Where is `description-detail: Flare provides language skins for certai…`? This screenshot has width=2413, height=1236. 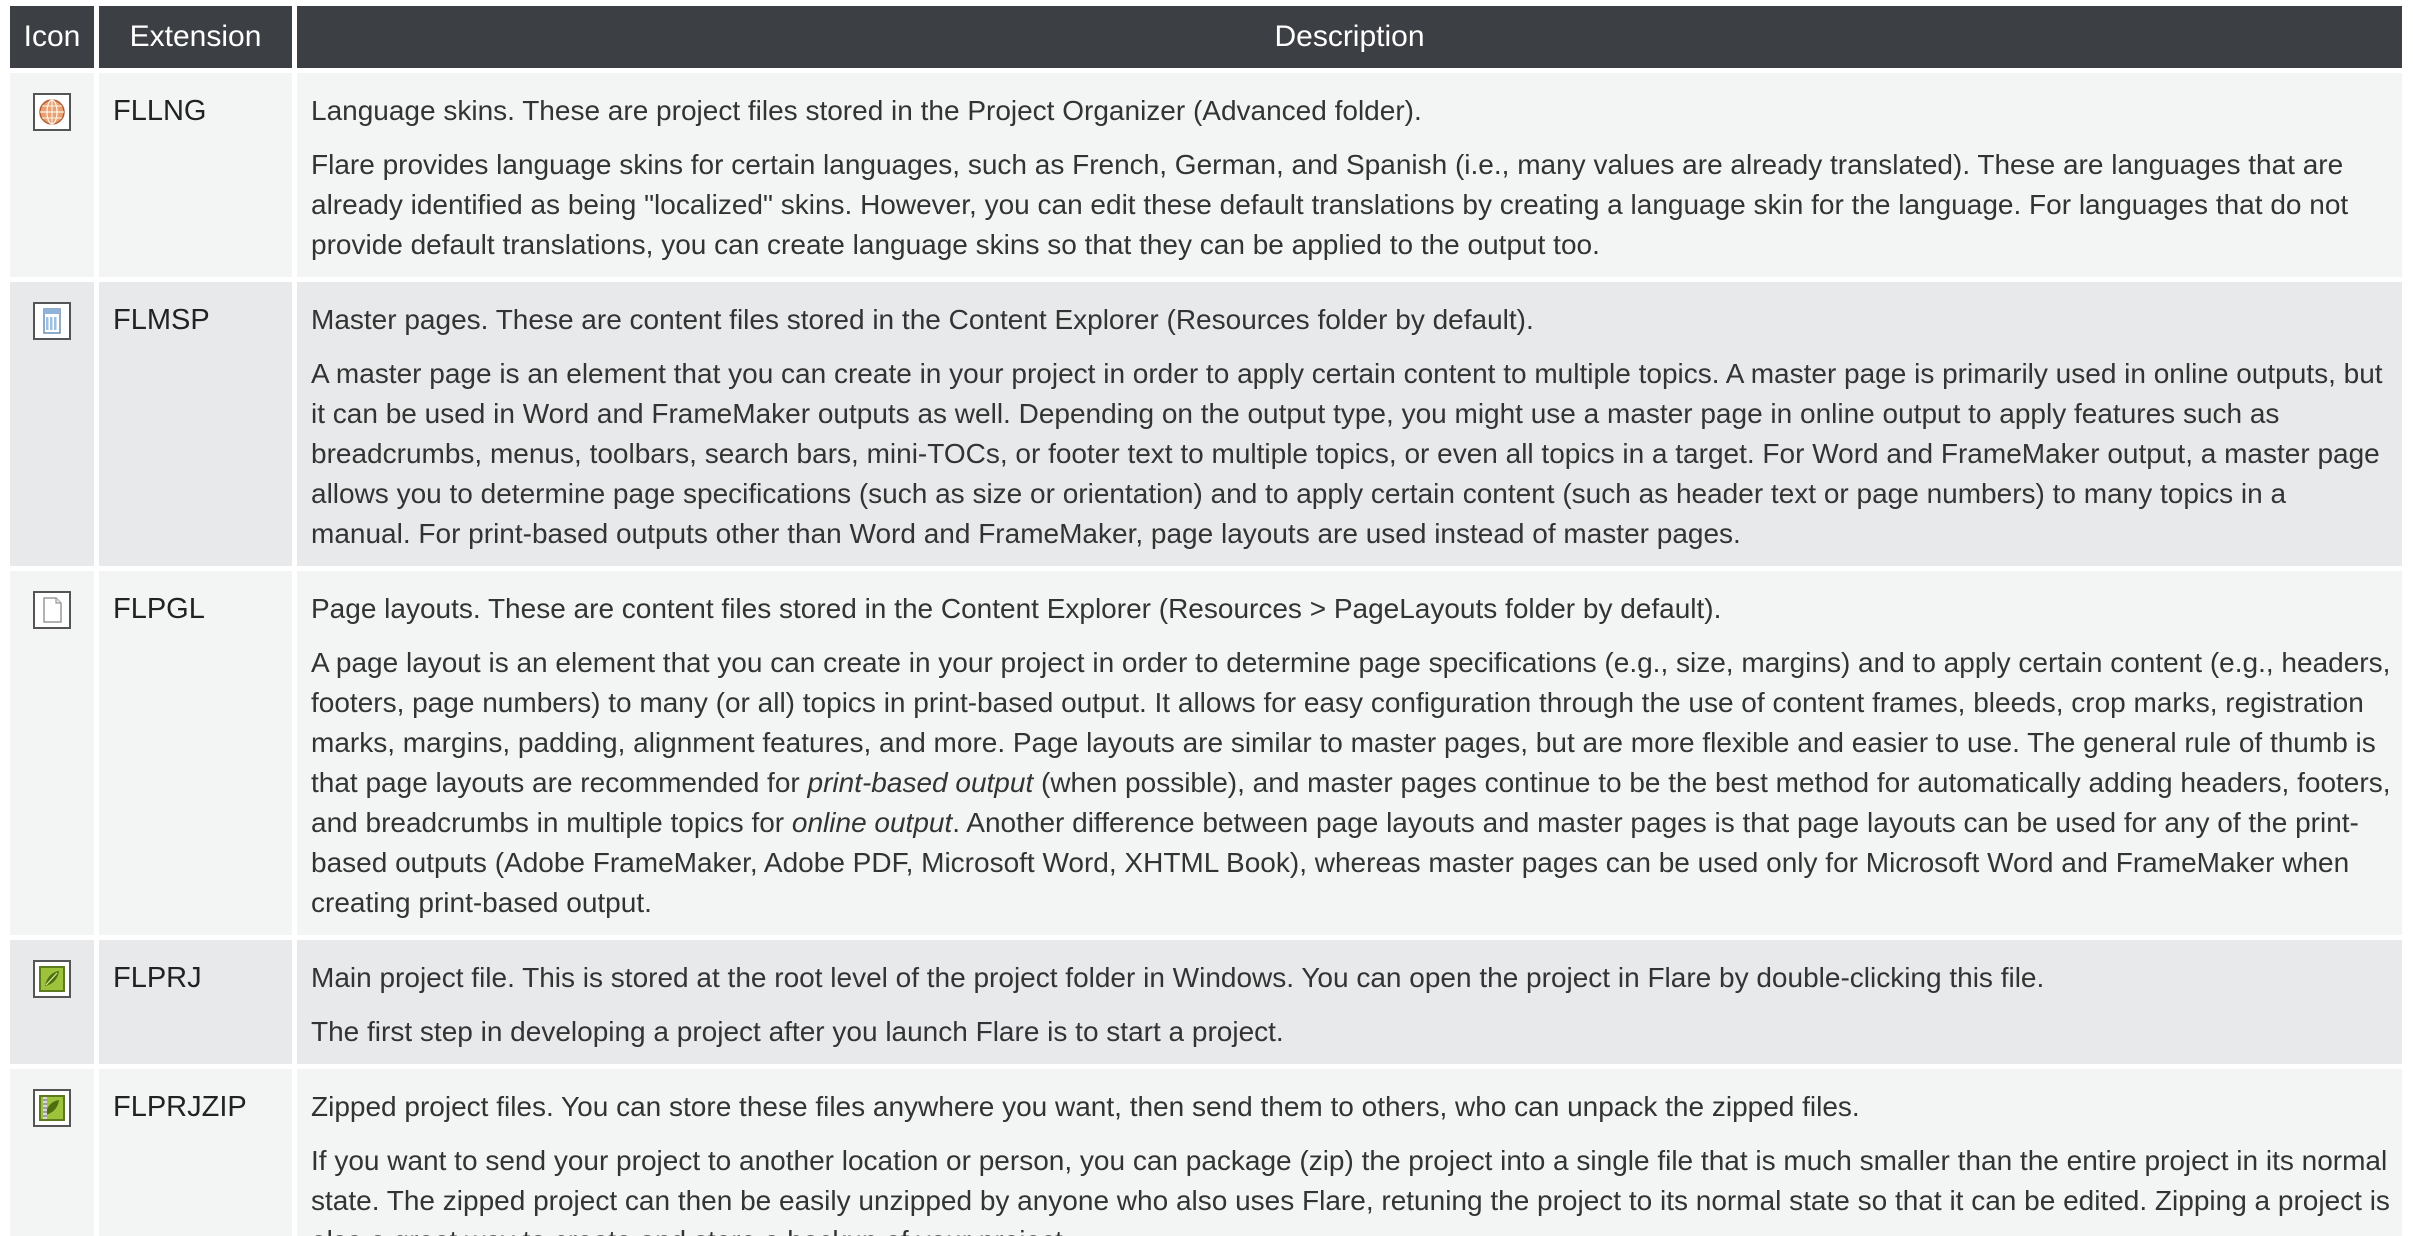 description-detail: Flare provides language skins for certai… is located at coordinates (1330, 204).